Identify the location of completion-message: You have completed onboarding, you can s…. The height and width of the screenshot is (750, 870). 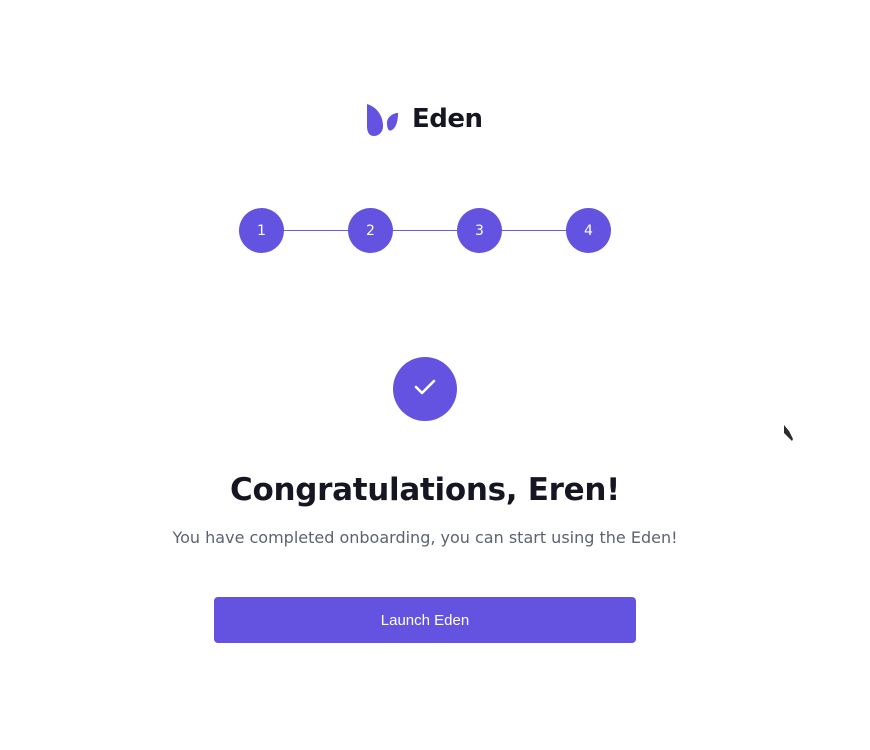
(425, 537).